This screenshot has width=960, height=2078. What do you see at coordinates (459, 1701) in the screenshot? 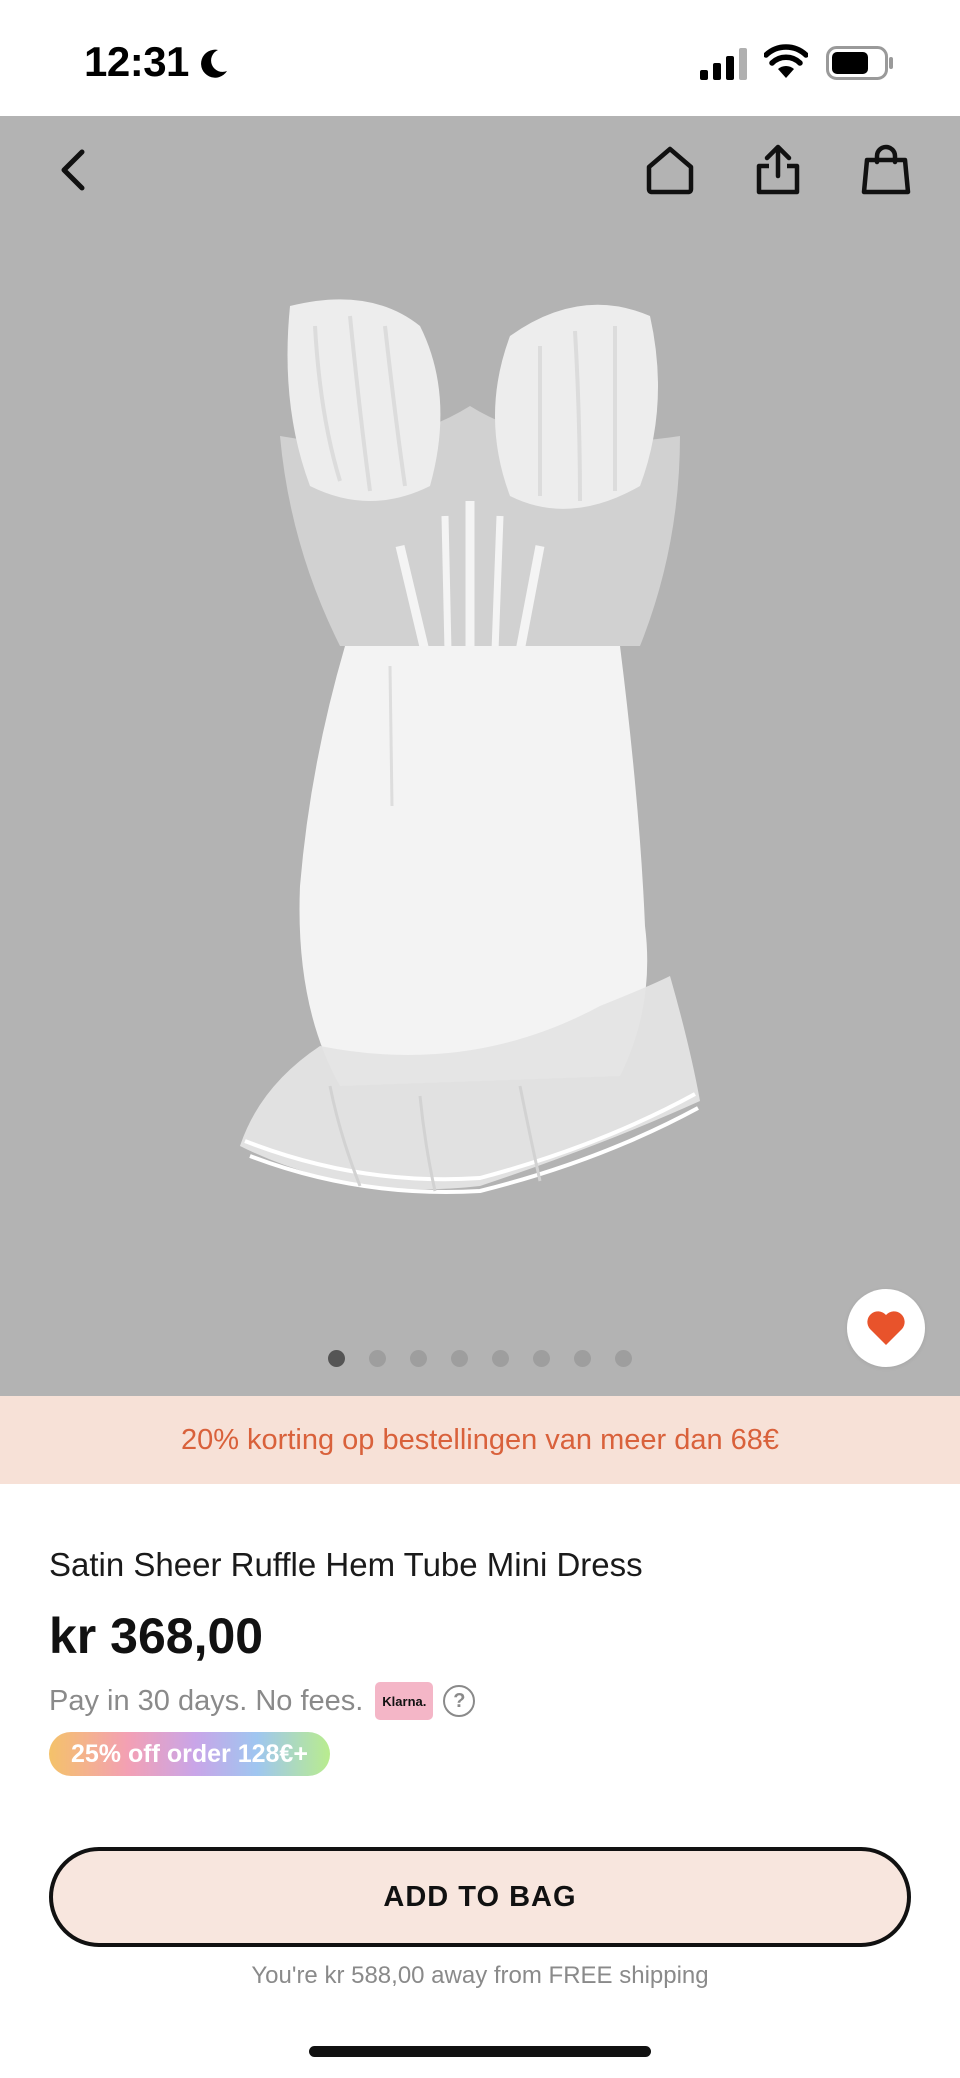
I see `help-icon: ?` at bounding box center [459, 1701].